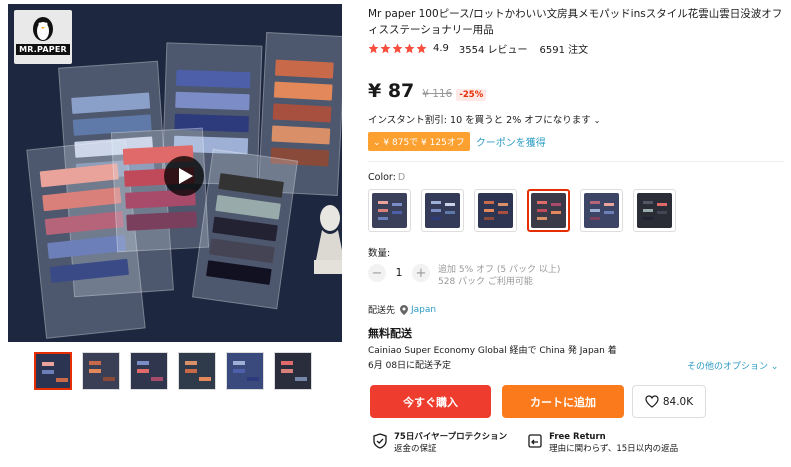  What do you see at coordinates (391, 91) in the screenshot?
I see `current-price: ¥ 87` at bounding box center [391, 91].